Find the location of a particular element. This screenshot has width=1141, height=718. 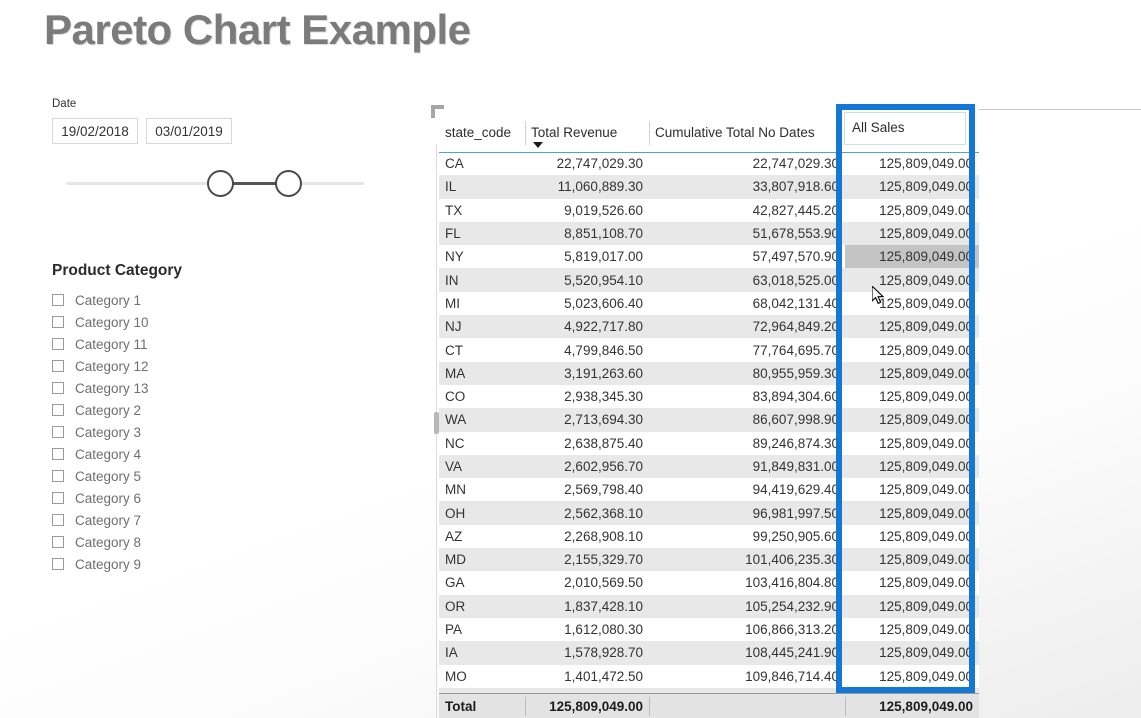

category-list-item: Category 2 is located at coordinates (167, 410).